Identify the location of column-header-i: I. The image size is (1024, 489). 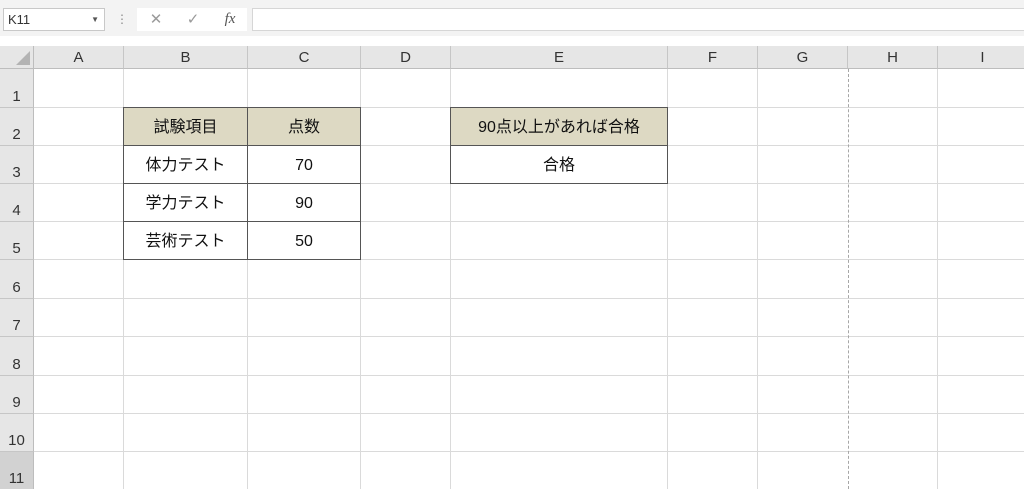
(981, 57).